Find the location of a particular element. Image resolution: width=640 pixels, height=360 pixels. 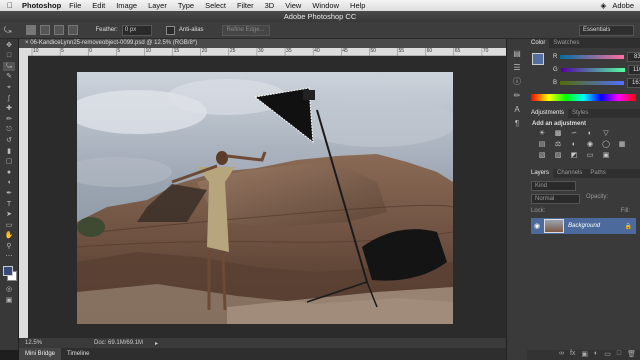

lasso-tool-icon: ⤿ is located at coordinates (9, 66).